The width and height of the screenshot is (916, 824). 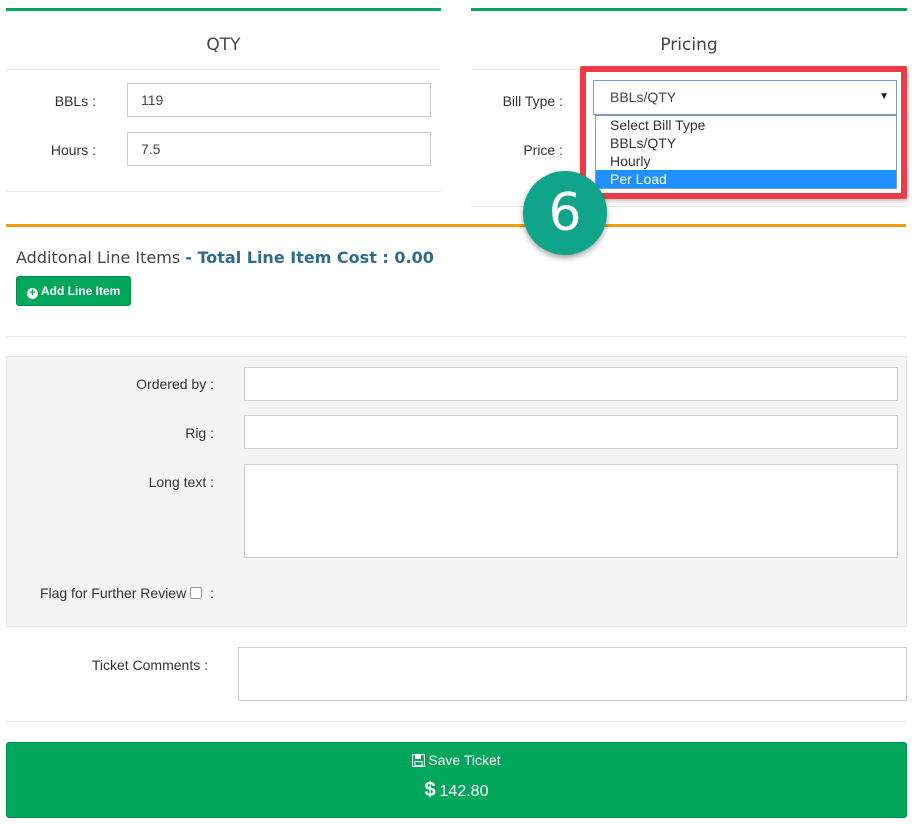 I want to click on ticket-total-amount: 142.80, so click(x=464, y=791).